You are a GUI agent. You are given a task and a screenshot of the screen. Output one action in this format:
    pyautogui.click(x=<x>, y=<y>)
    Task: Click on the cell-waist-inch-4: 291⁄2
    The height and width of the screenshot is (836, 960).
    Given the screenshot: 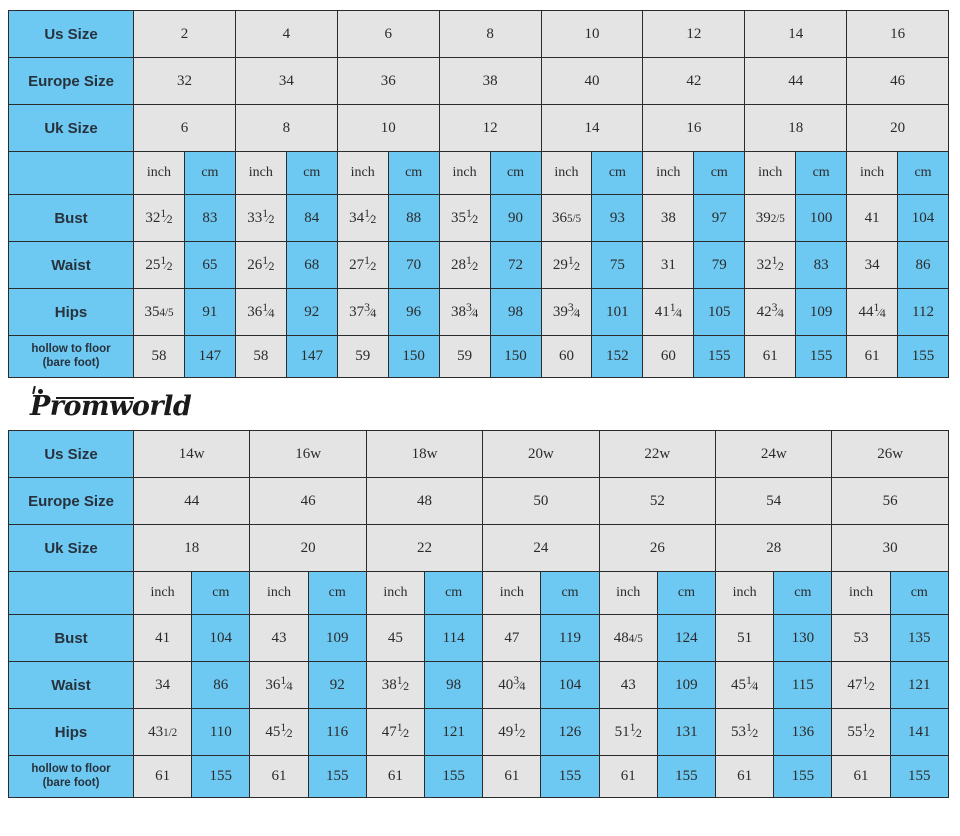 What is the action you would take?
    pyautogui.click(x=566, y=265)
    